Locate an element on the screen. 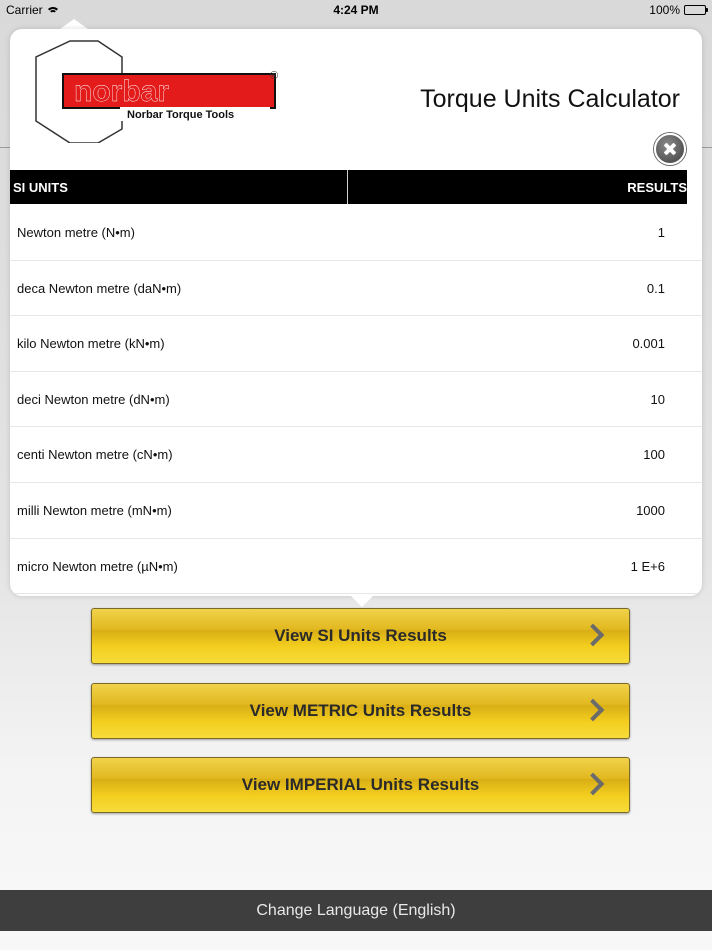  unit-value: 1 is located at coordinates (661, 232).